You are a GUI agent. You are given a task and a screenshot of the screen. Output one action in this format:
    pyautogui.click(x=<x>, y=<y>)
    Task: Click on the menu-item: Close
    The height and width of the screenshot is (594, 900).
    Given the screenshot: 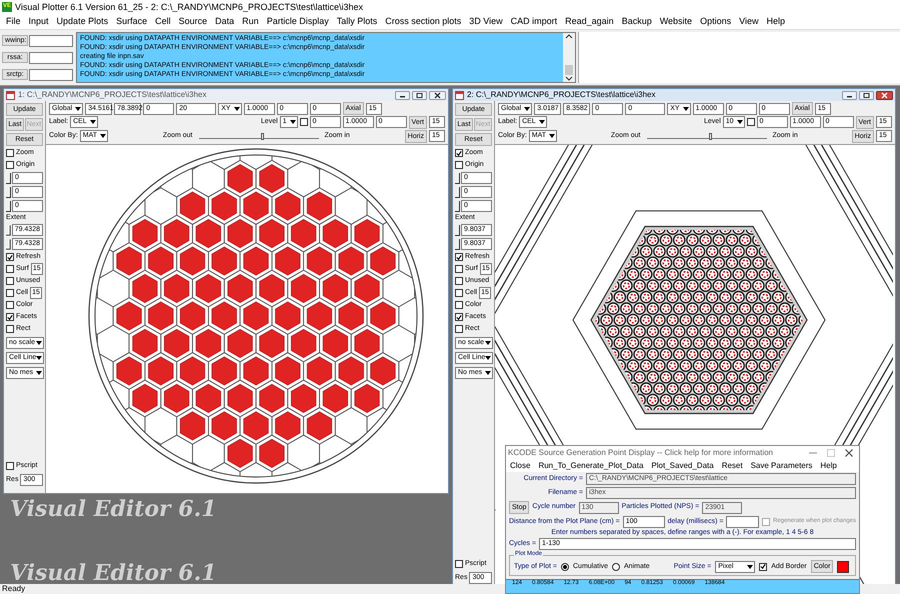 What is the action you would take?
    pyautogui.click(x=520, y=465)
    